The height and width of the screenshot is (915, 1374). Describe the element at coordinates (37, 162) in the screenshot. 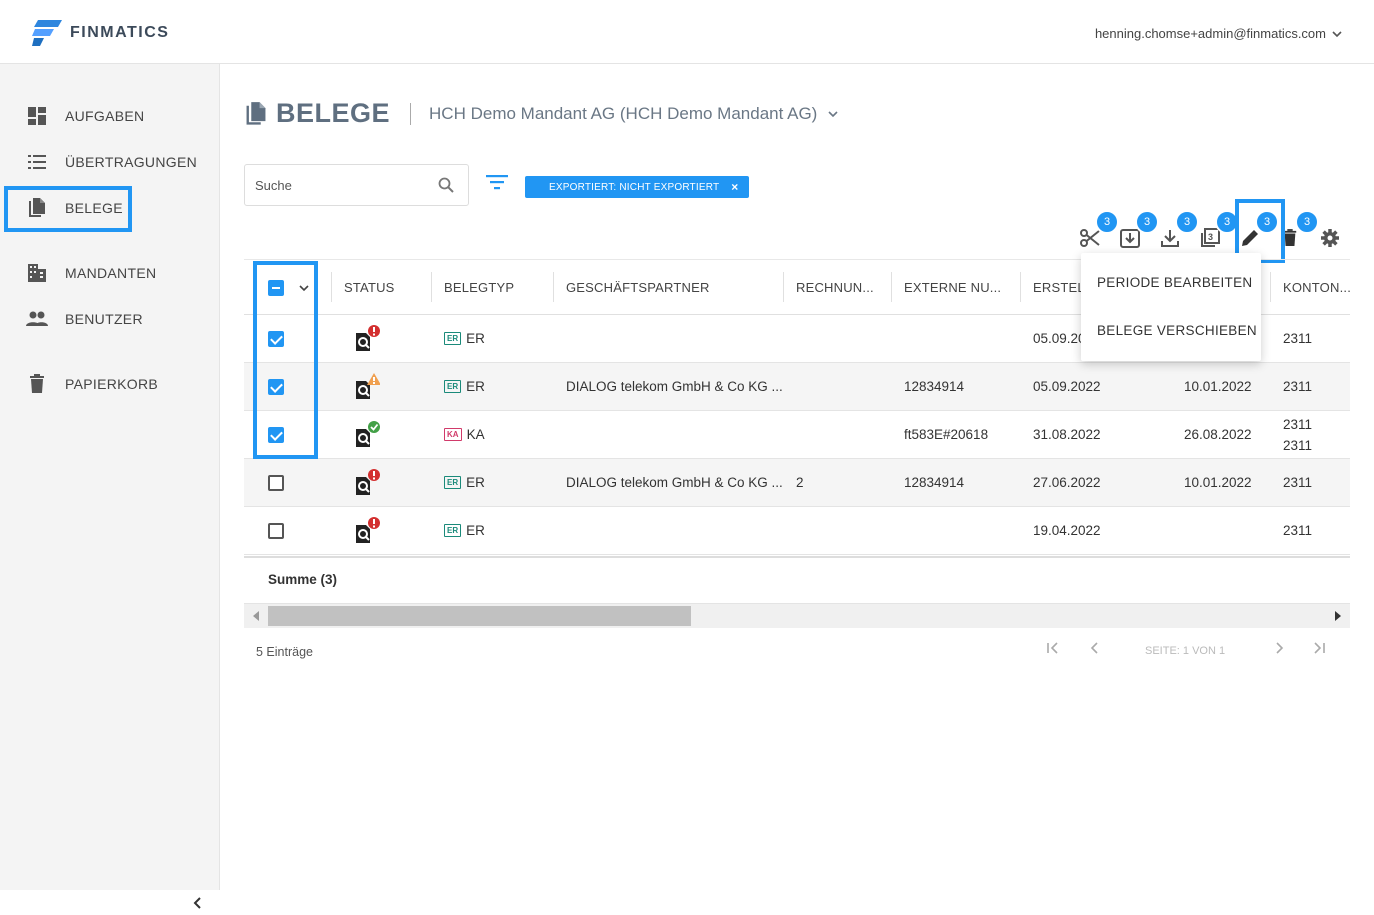

I see `list-icon` at that location.